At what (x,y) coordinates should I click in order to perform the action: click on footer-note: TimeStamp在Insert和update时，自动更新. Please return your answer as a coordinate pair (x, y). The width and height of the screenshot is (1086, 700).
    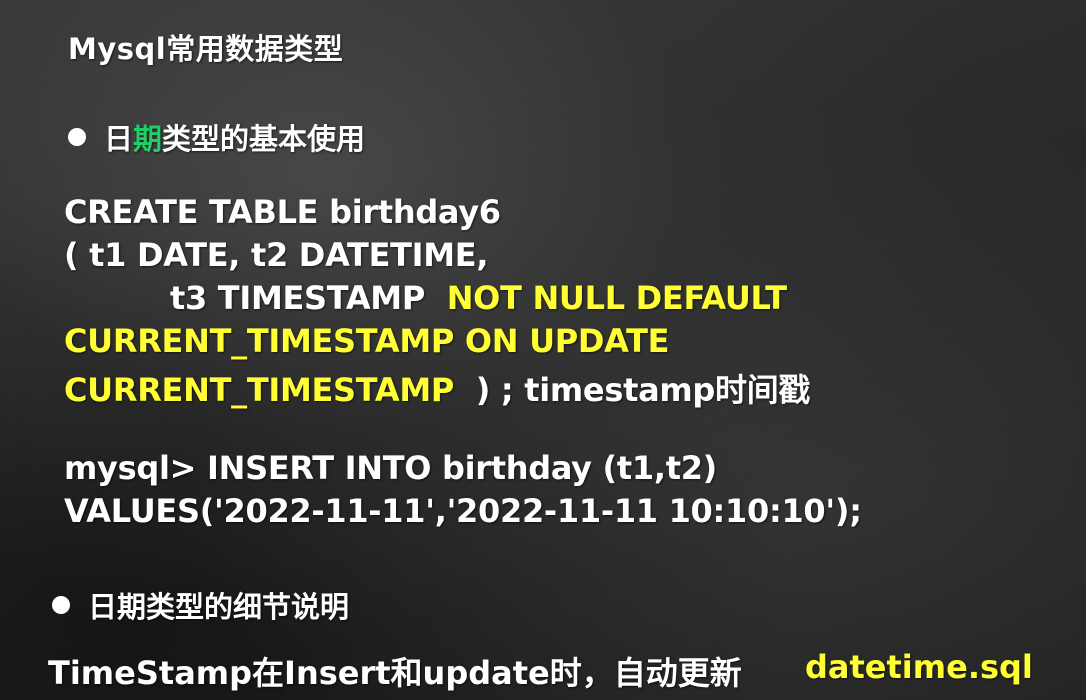
    Looking at the image, I should click on (395, 673).